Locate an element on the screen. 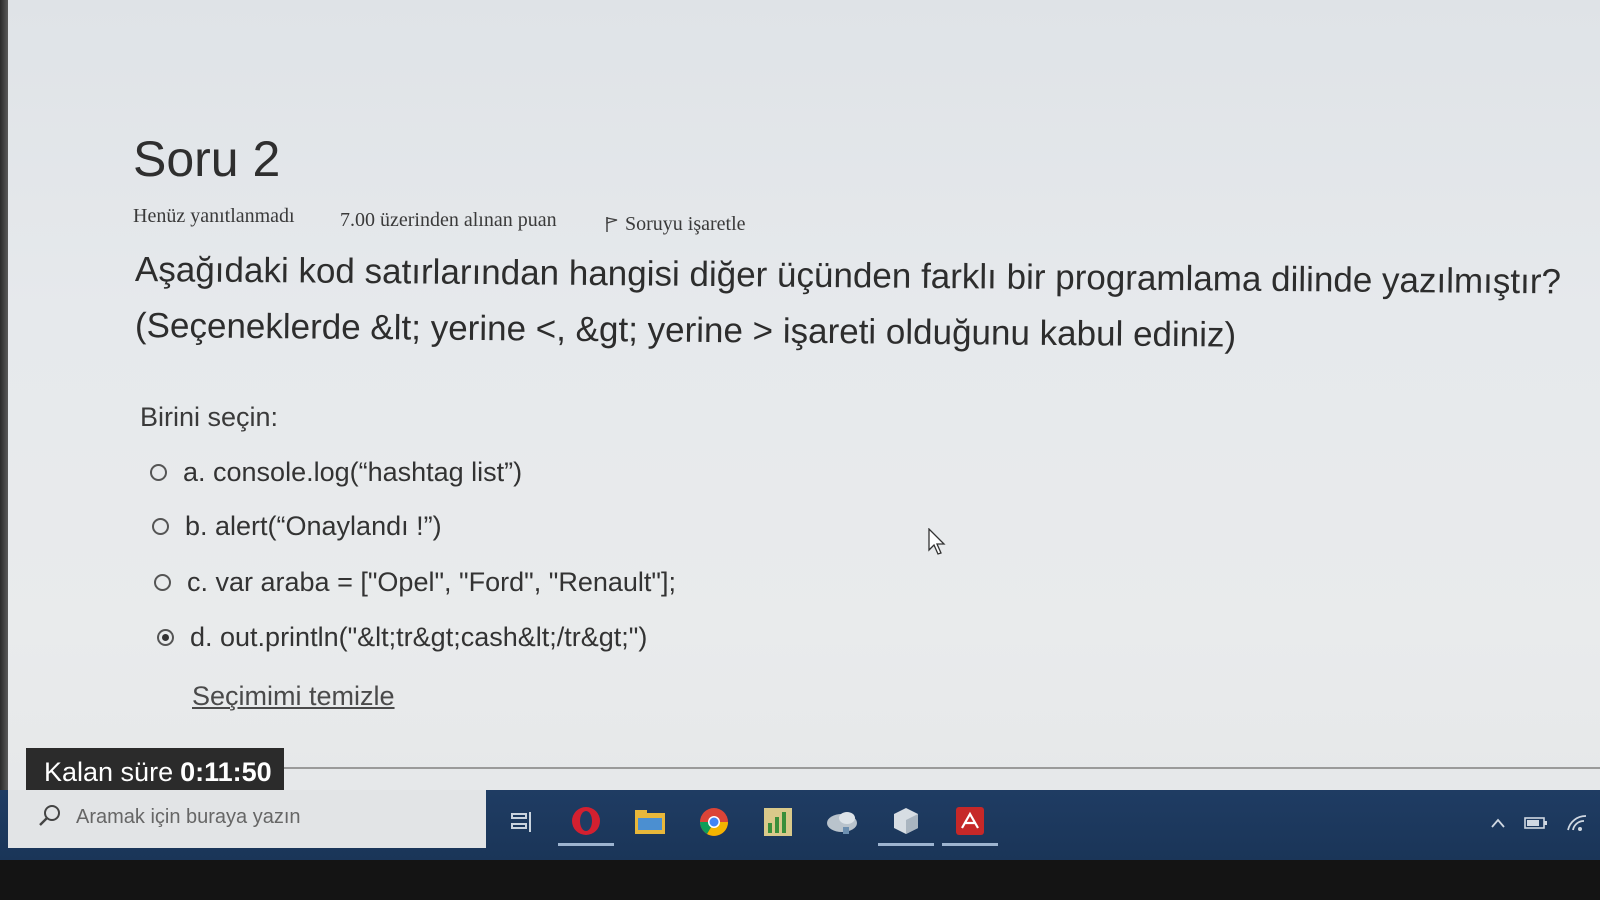 This screenshot has height=900, width=1600. file-explorer-icon is located at coordinates (650, 822).